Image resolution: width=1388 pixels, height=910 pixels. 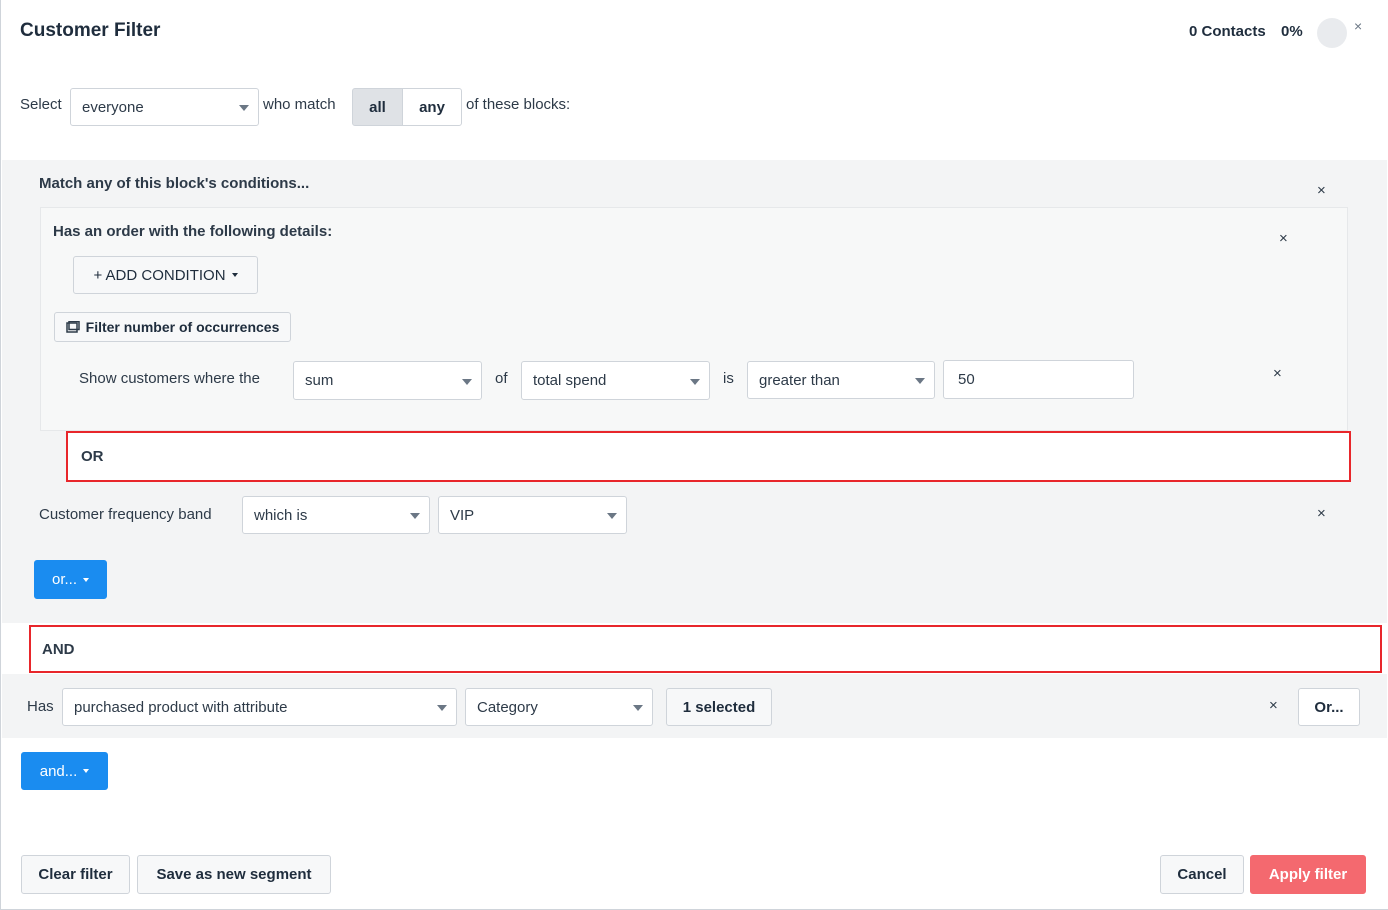 I want to click on remove-order-card-icon: ×, so click(x=1283, y=238).